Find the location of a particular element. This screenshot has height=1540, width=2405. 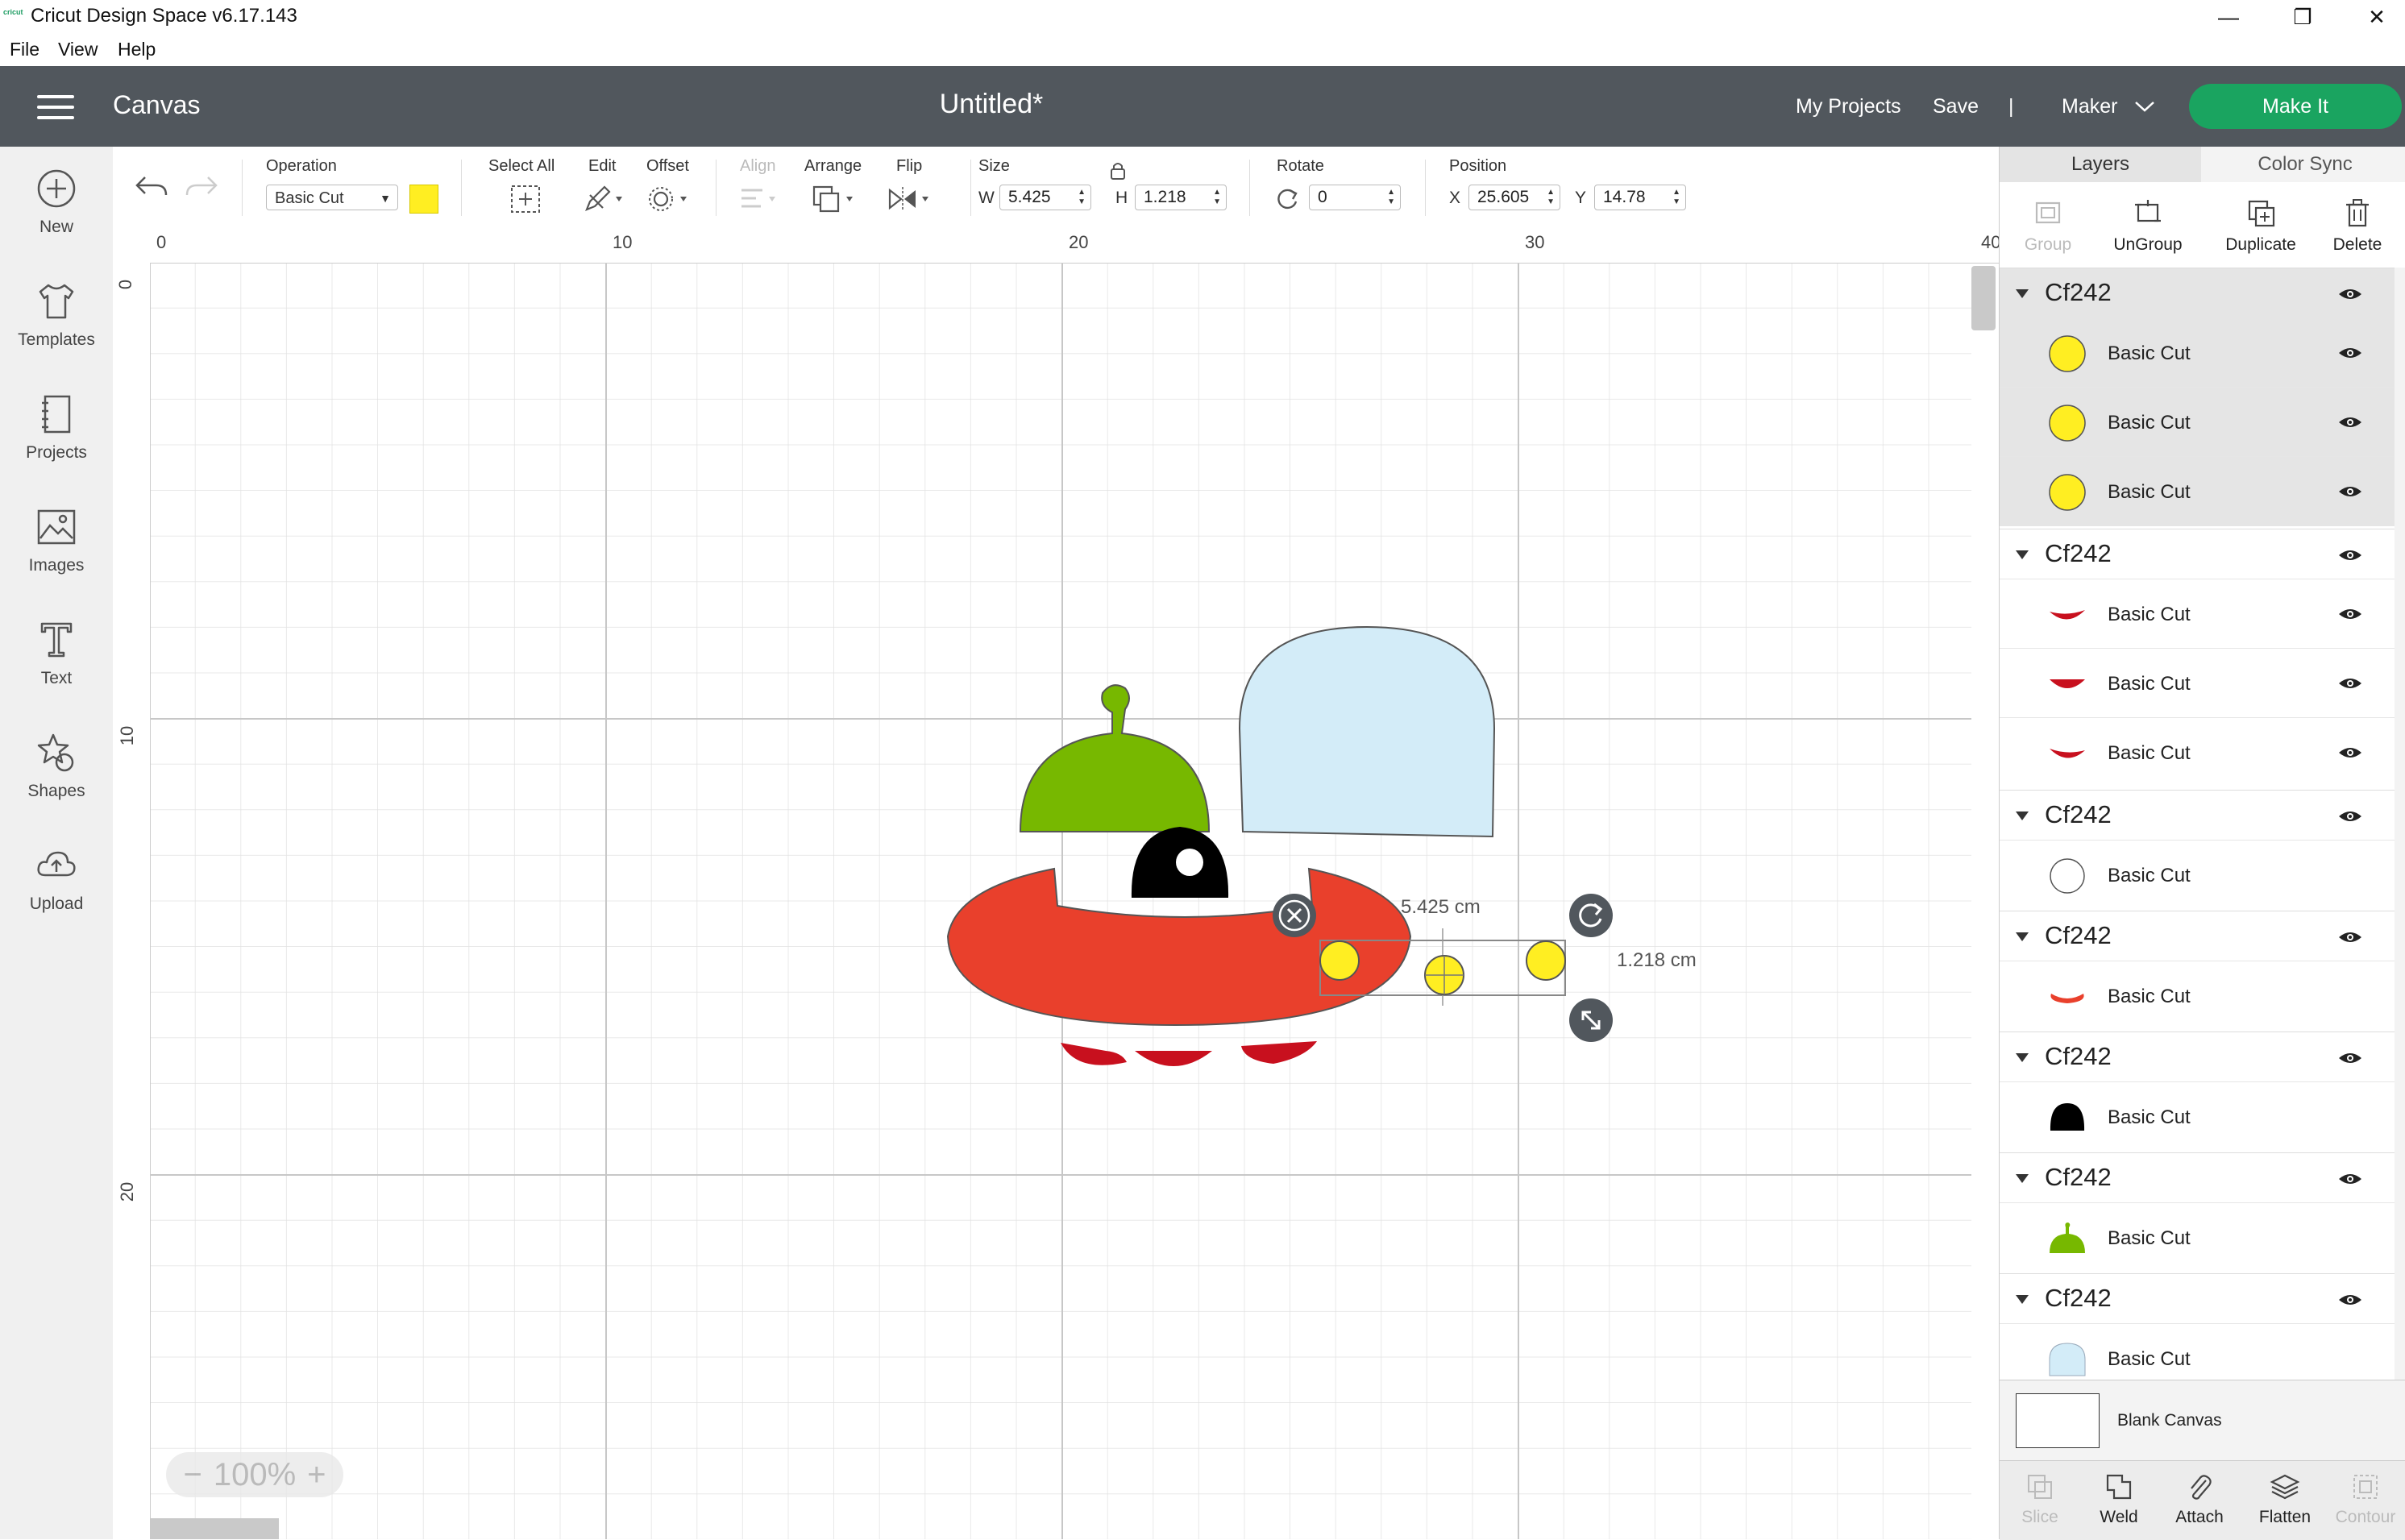

my-projects-link: My Projects is located at coordinates (1848, 106).